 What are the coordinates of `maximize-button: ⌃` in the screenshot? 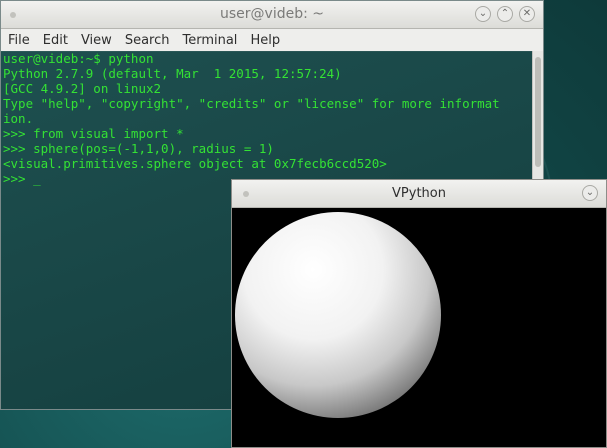 It's located at (505, 14).